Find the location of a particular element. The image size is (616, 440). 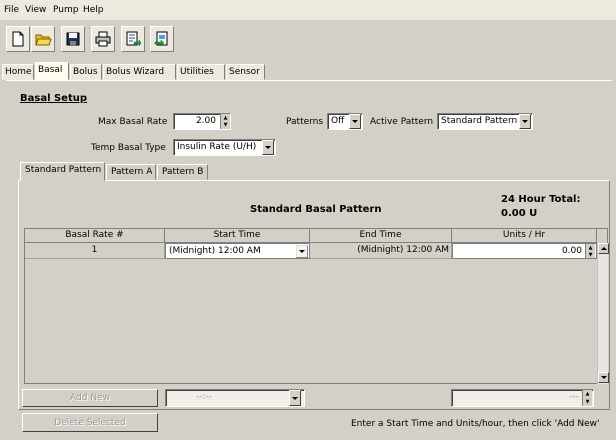

toolbar is located at coordinates (308, 40).